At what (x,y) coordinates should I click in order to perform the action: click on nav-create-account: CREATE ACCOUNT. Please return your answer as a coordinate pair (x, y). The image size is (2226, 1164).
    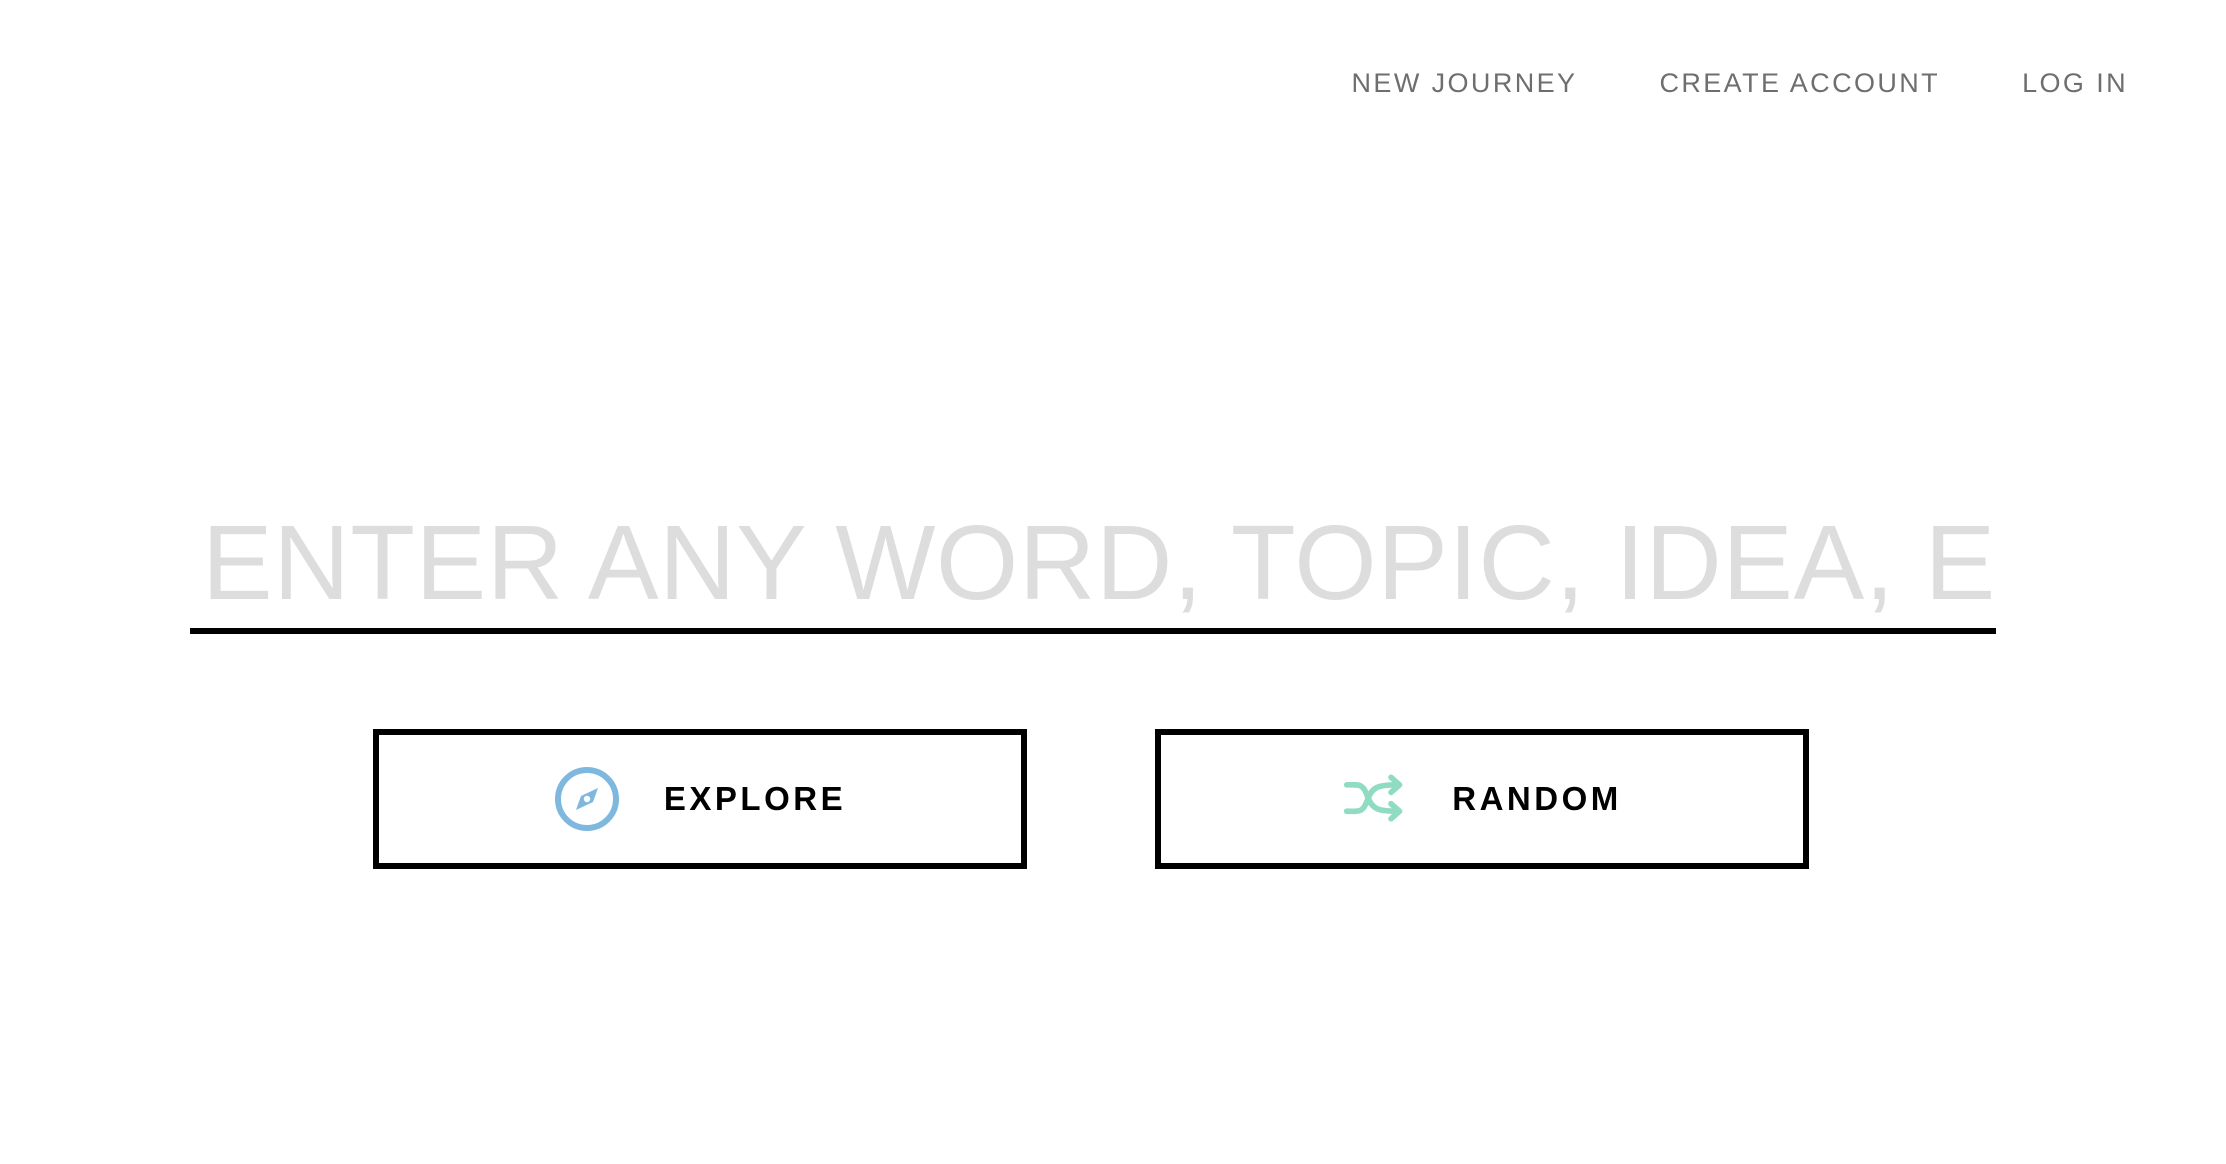
    Looking at the image, I should click on (1799, 83).